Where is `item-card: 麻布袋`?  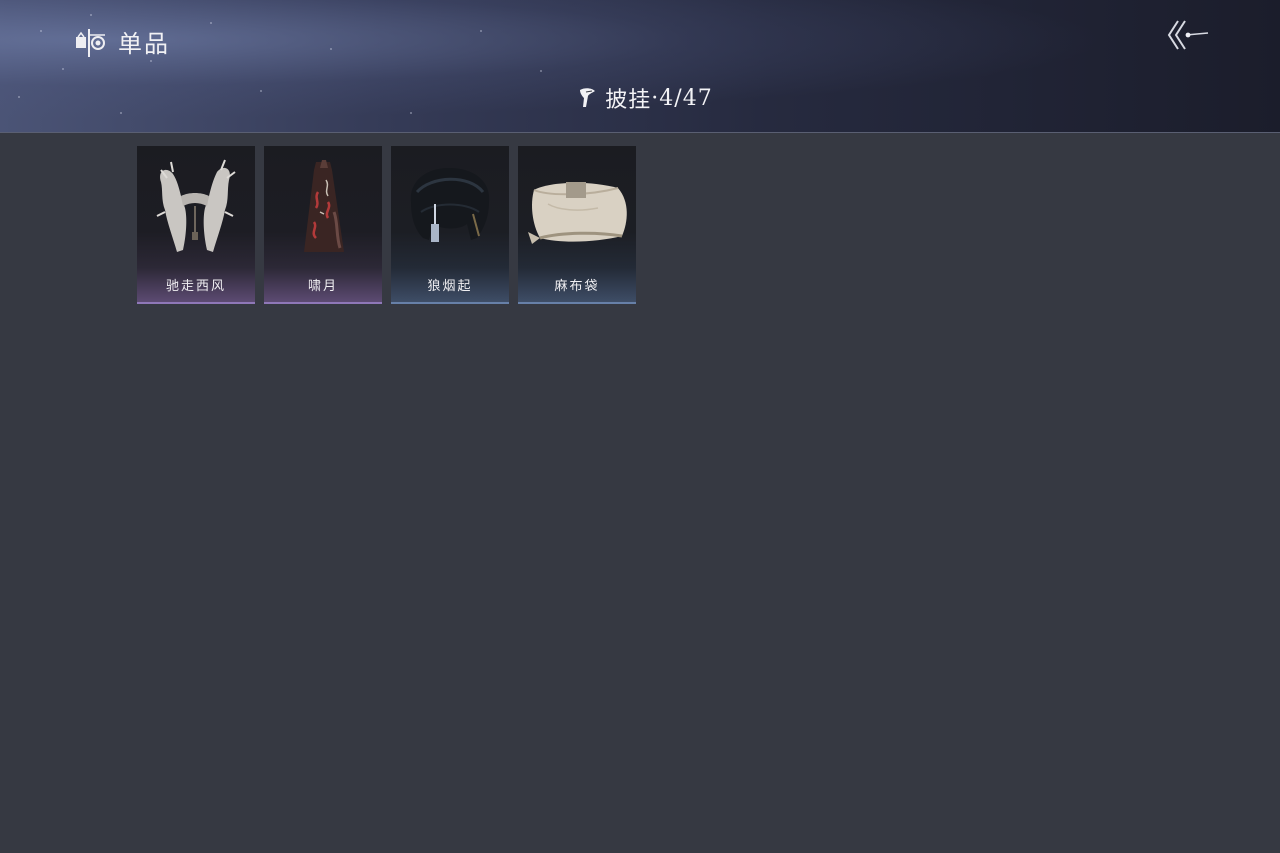 item-card: 麻布袋 is located at coordinates (577, 225).